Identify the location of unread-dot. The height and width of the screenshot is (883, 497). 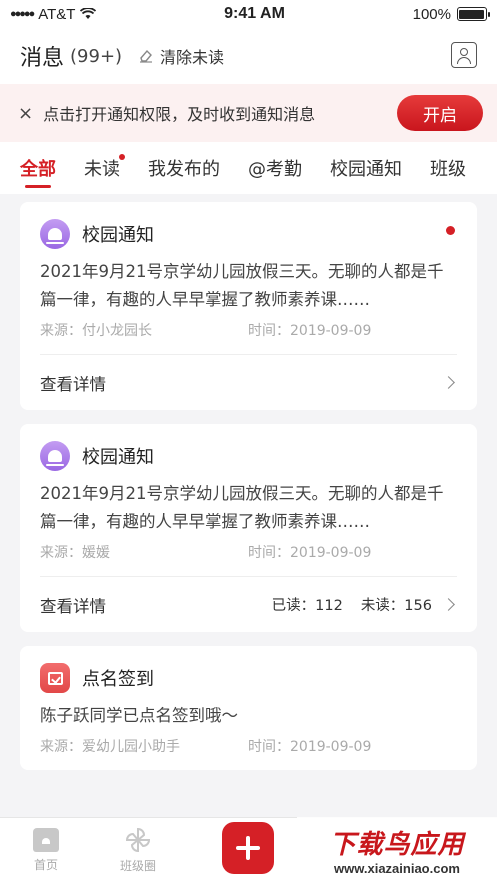
(450, 230).